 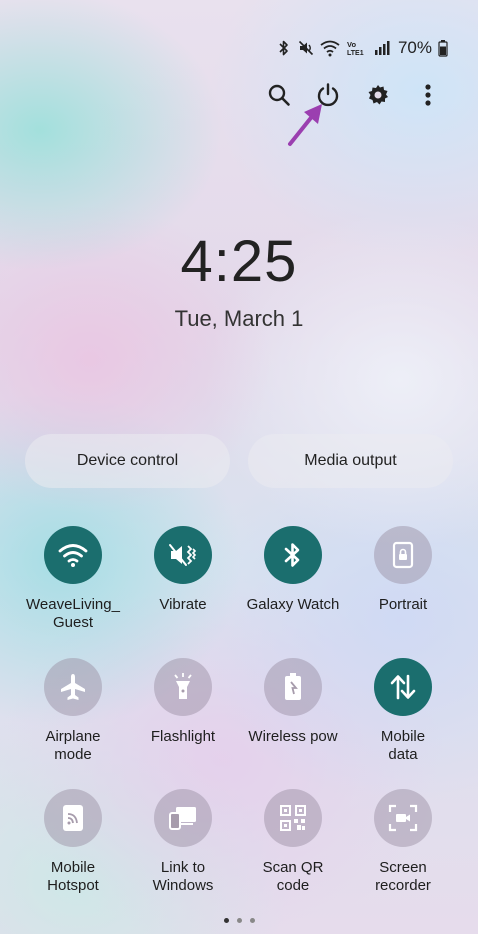 I want to click on tile-label: Galaxy Watch, so click(x=293, y=604).